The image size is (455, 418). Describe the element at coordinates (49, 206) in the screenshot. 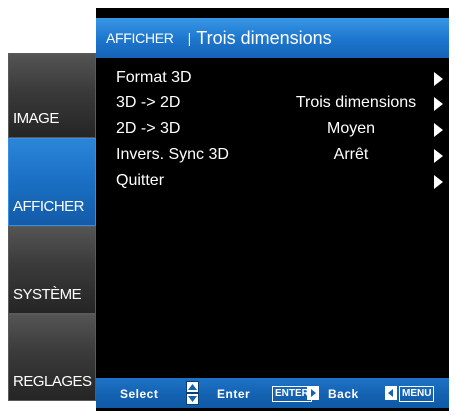

I see `tab-display-label: AFFICHER` at that location.